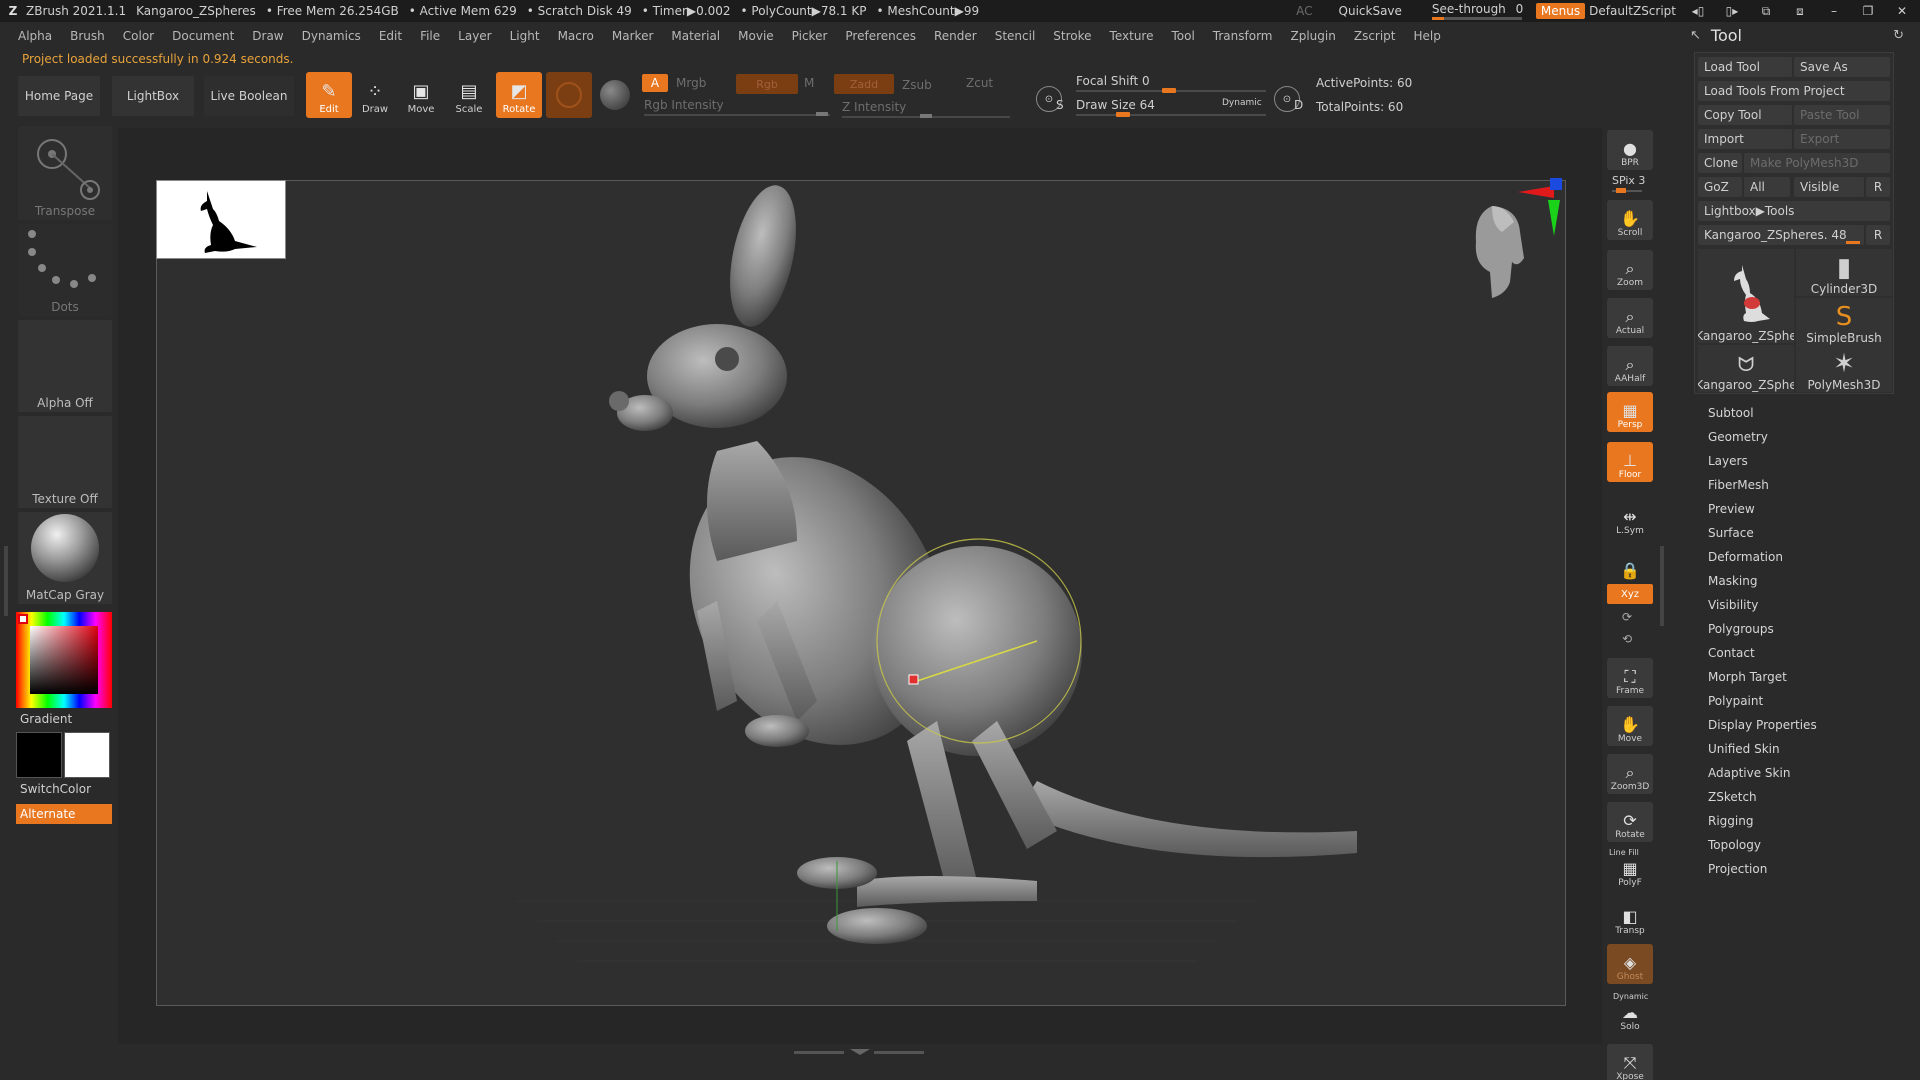 The height and width of the screenshot is (1080, 1920). What do you see at coordinates (1878, 235) in the screenshot?
I see `current-tool-r-button: R` at bounding box center [1878, 235].